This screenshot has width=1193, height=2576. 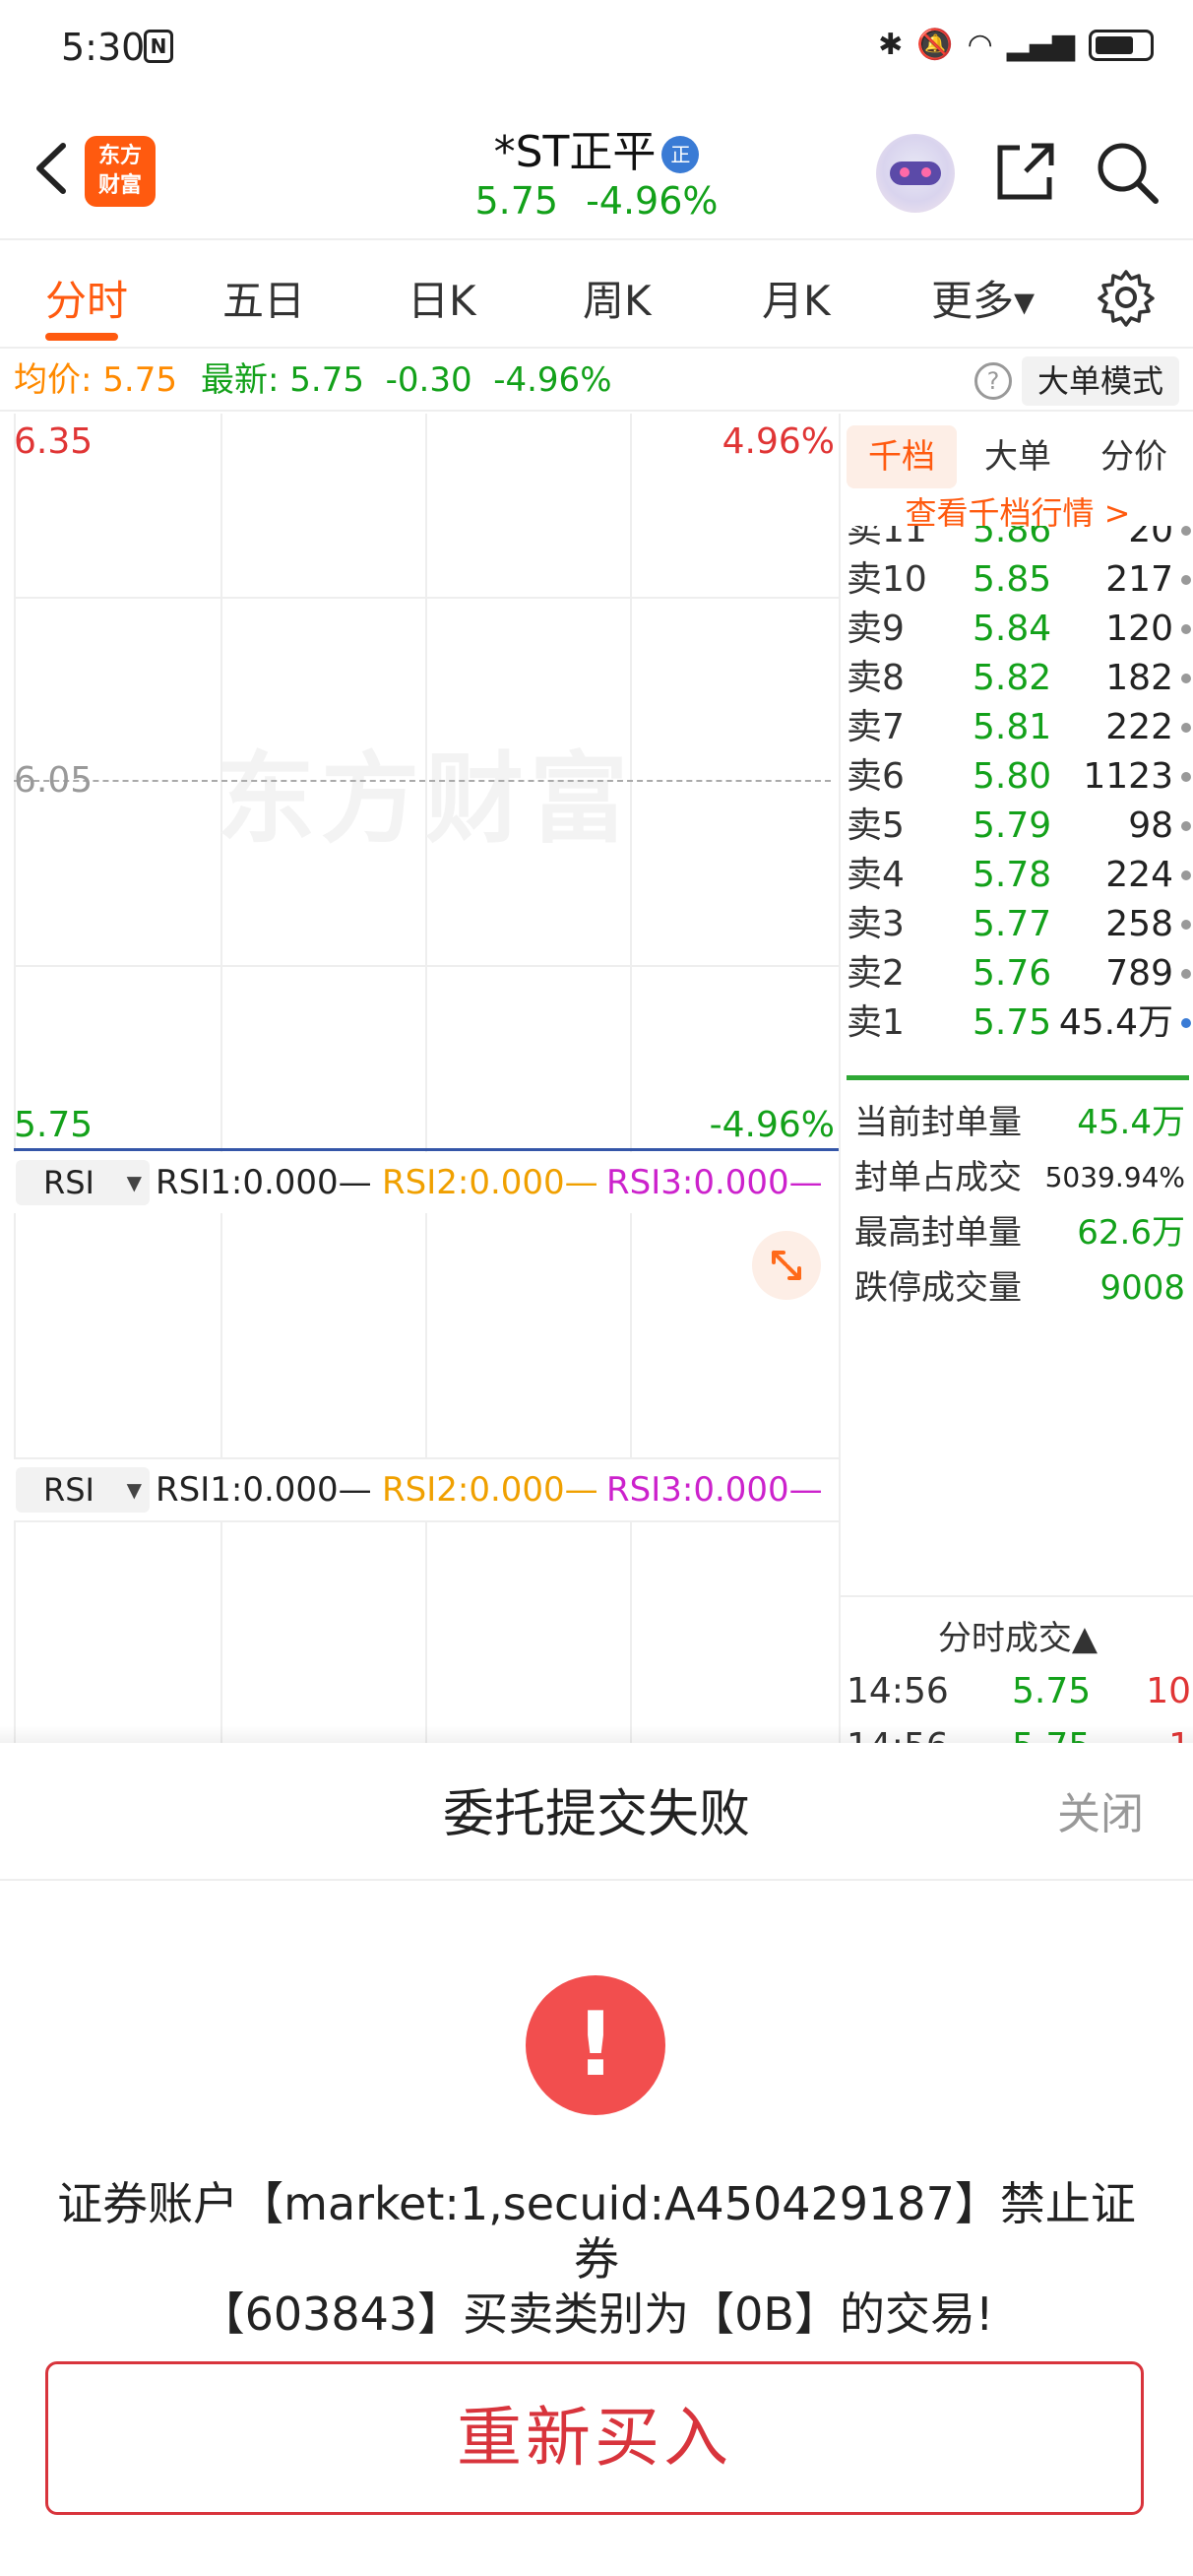 I want to click on book-row-price: 5.77, so click(x=1012, y=924).